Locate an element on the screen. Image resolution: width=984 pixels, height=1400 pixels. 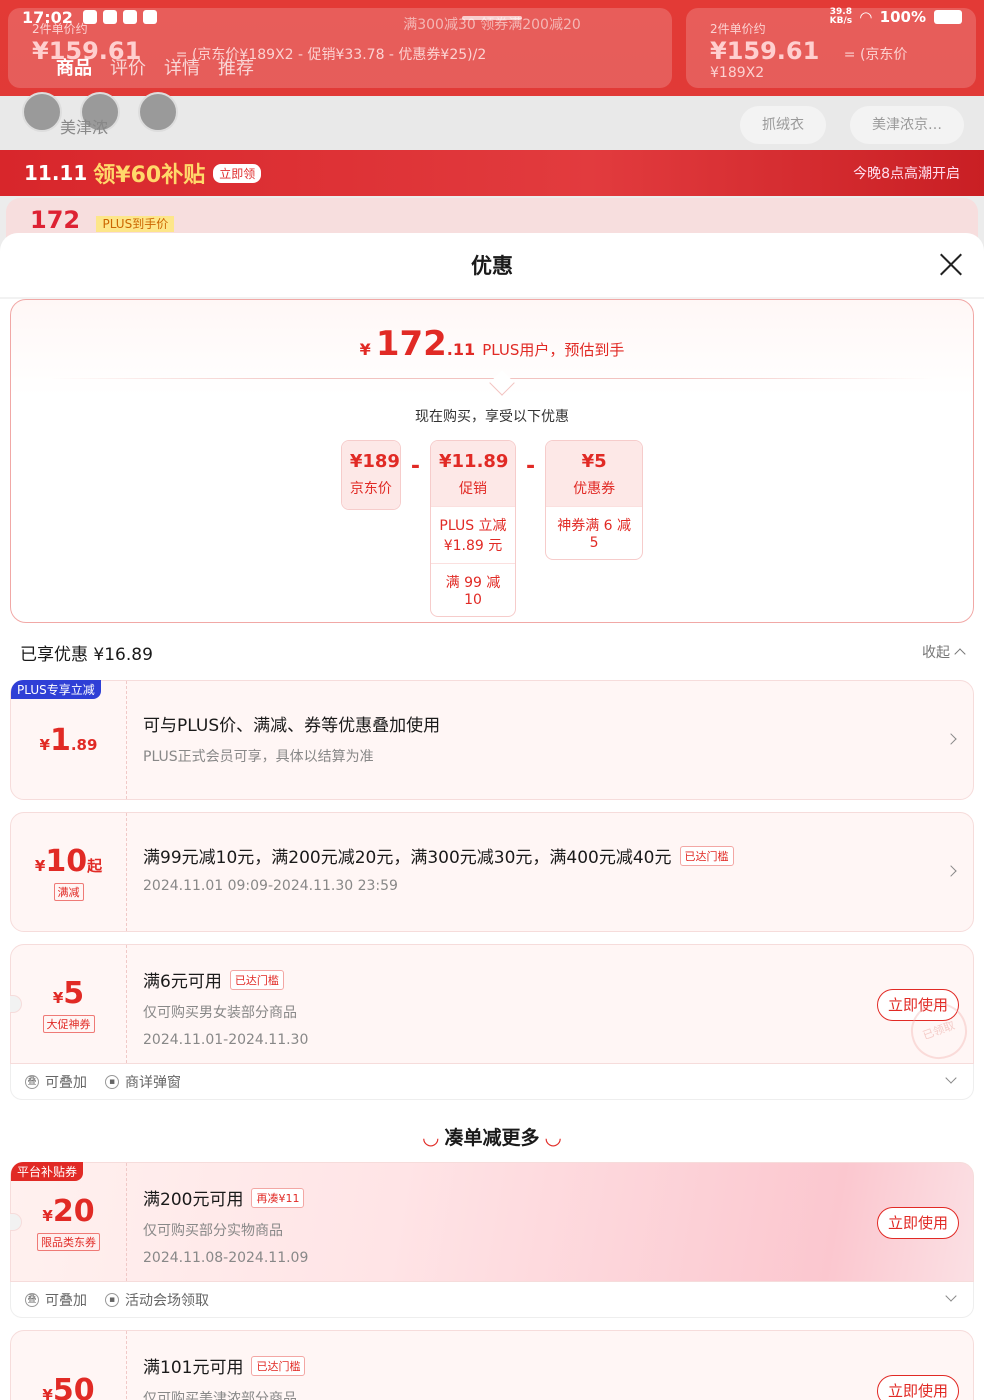
platform-badge: 平台补贴券 is located at coordinates (47, 1171).